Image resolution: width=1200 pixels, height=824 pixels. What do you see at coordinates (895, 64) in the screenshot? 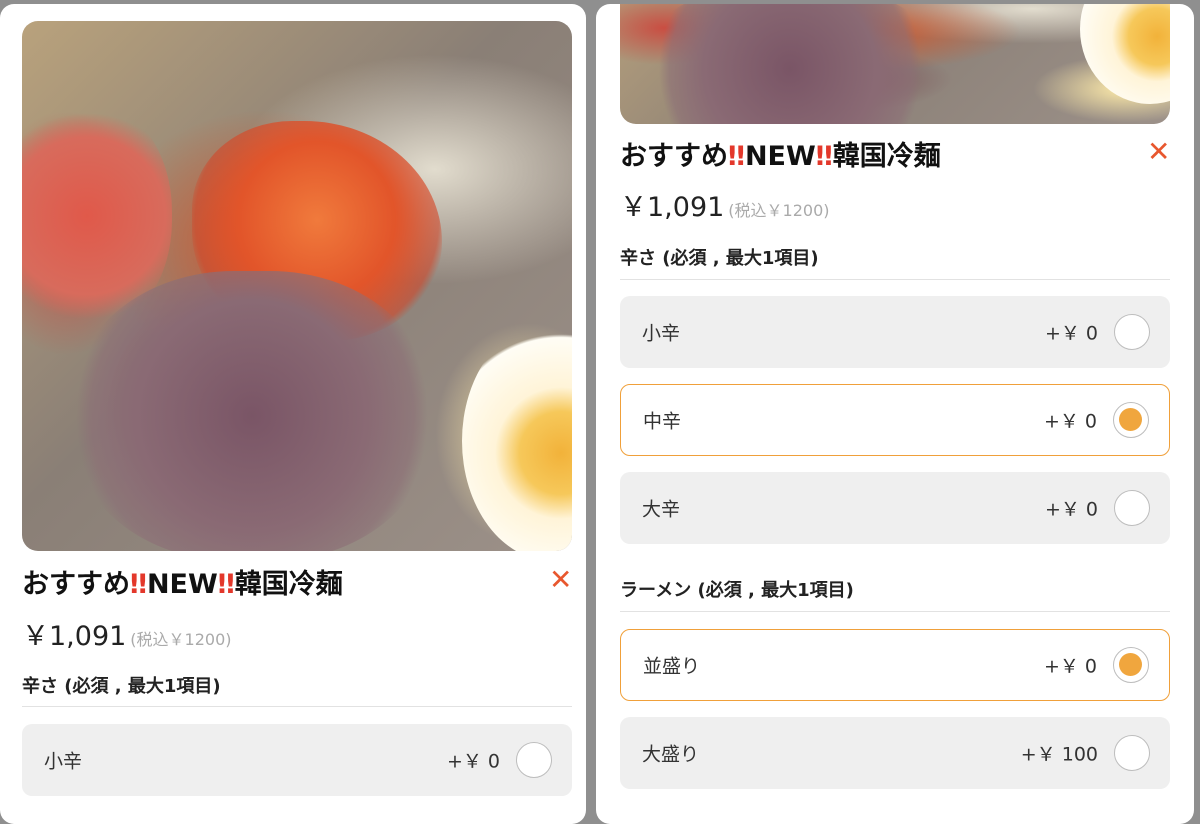
I see `item-photo` at bounding box center [895, 64].